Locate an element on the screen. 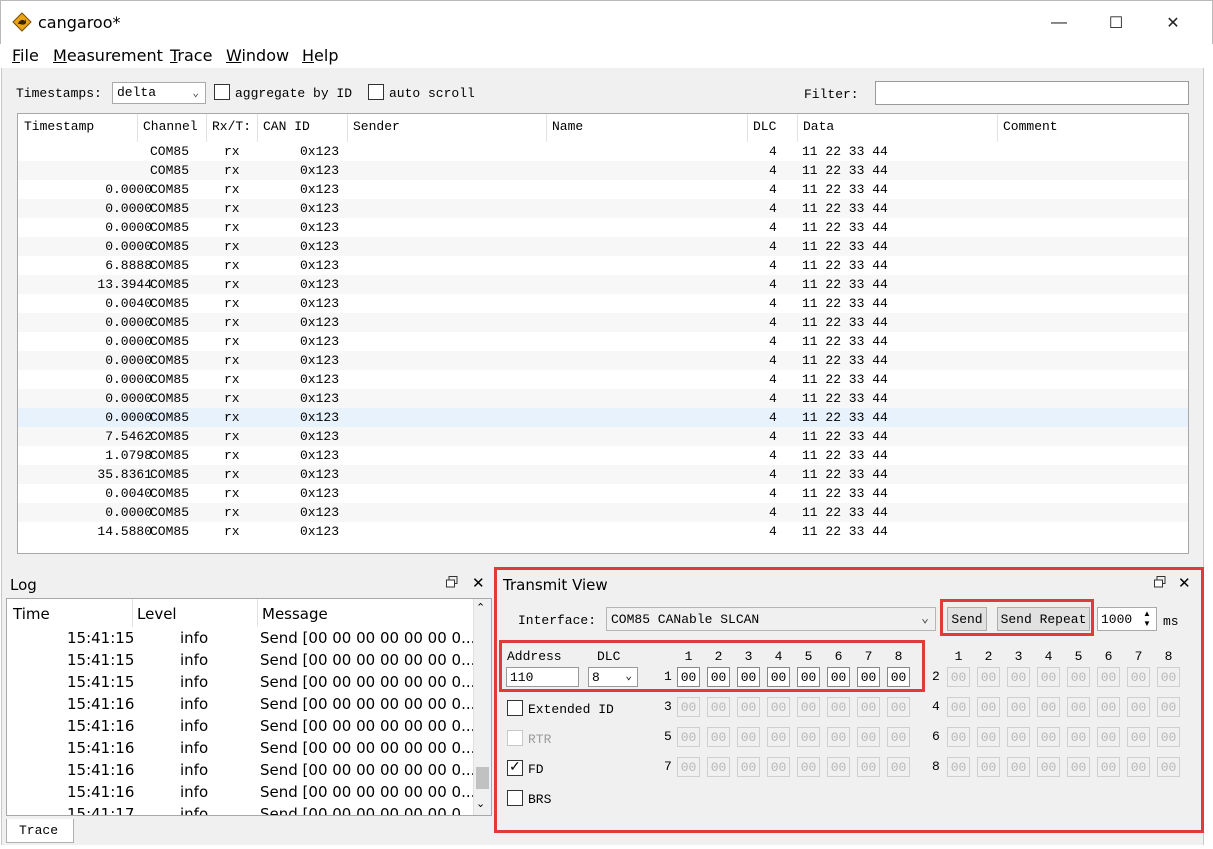 This screenshot has width=1213, height=849. filter-input is located at coordinates (1032, 93).